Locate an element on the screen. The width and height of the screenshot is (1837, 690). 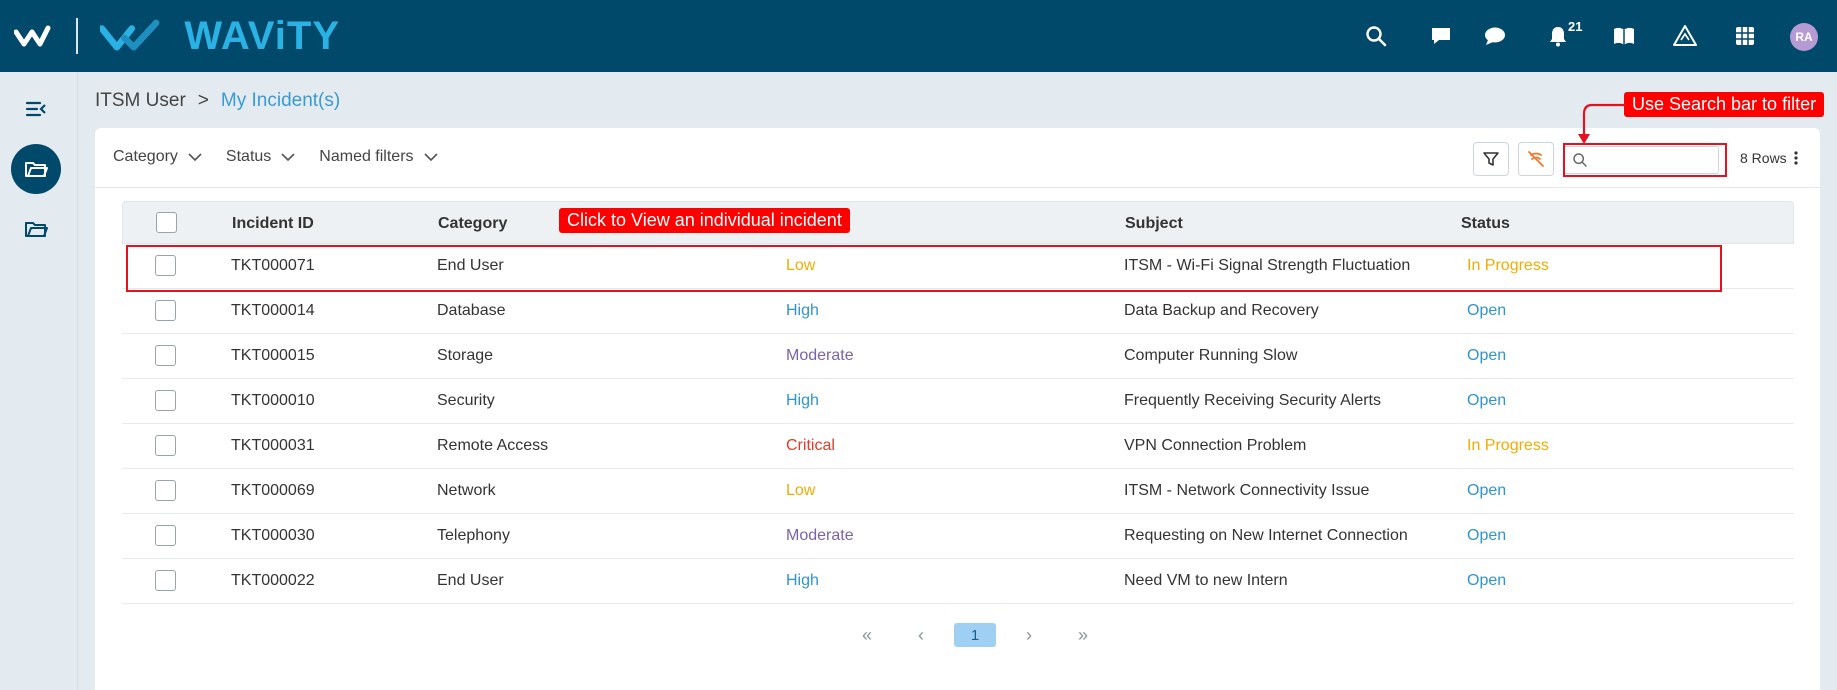
filter-funnel-button is located at coordinates (1491, 159).